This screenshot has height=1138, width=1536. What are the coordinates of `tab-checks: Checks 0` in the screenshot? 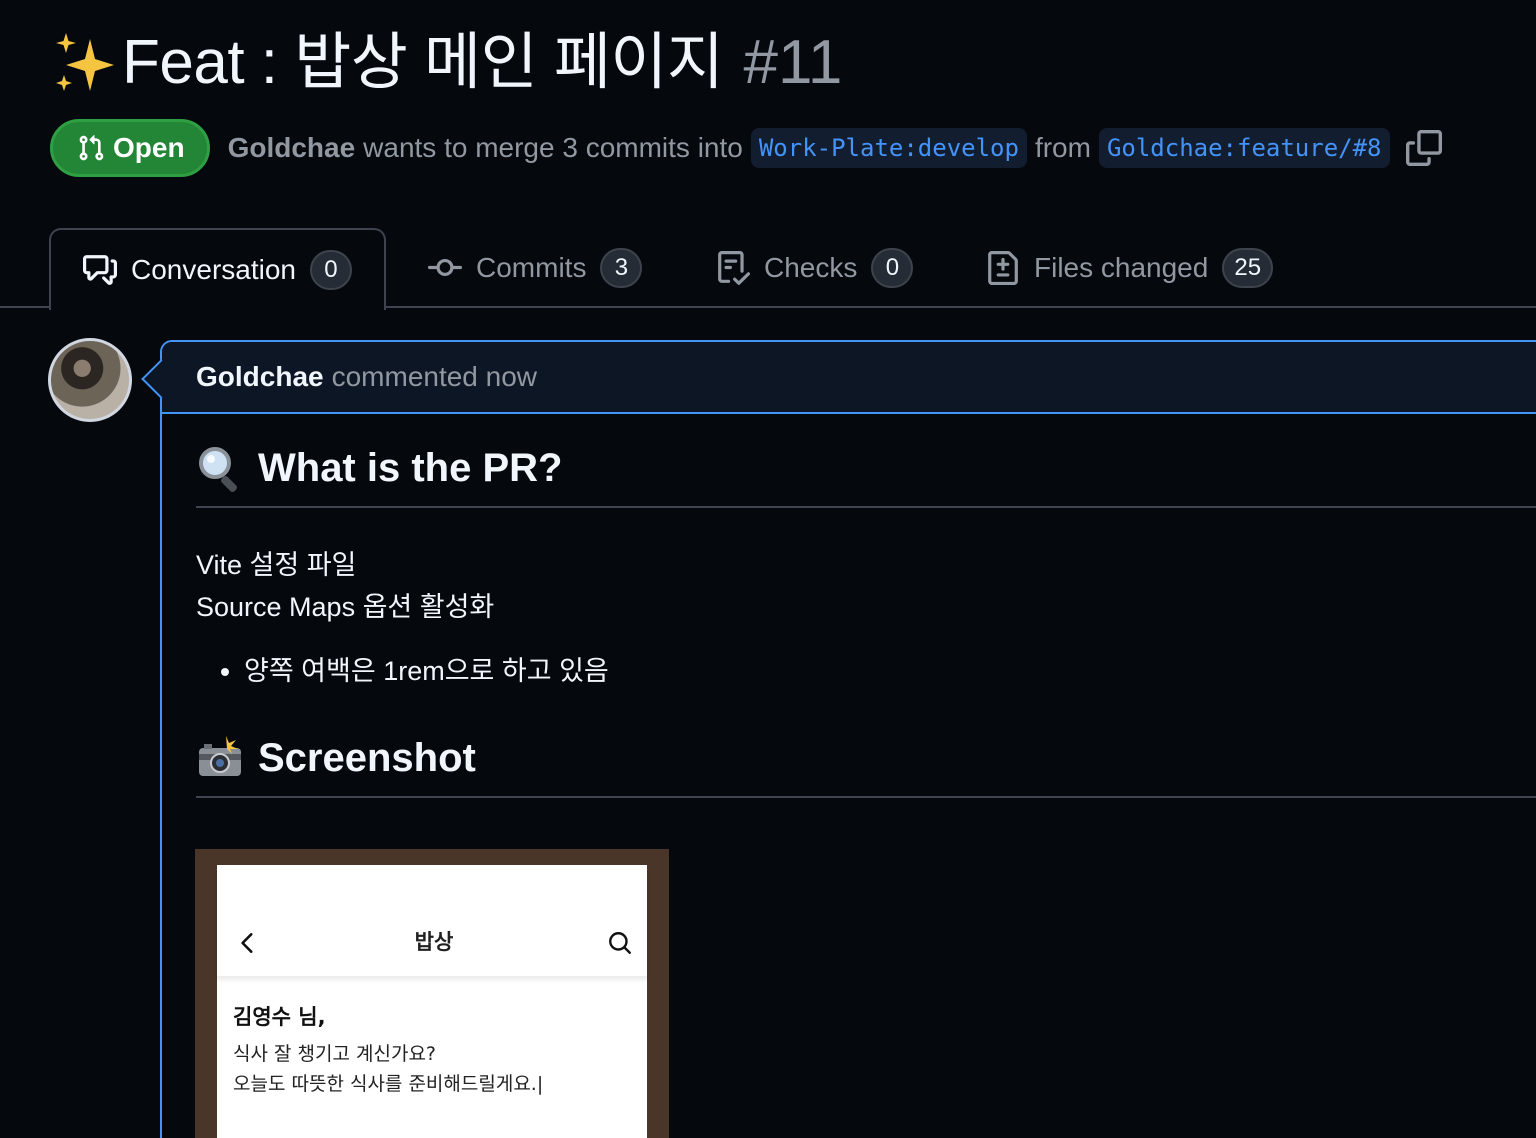 It's located at (815, 268).